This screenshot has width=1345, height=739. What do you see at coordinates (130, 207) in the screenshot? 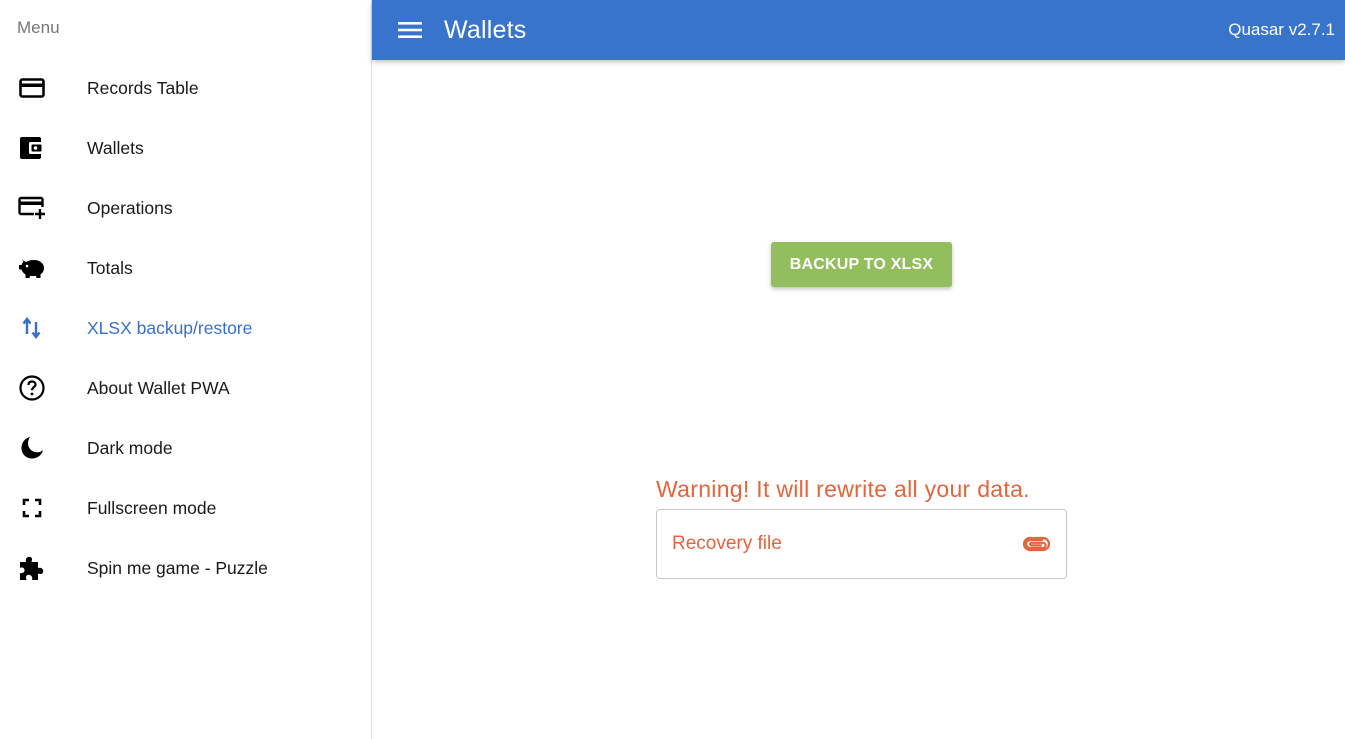
I see `sidebar-item-label: Operations` at bounding box center [130, 207].